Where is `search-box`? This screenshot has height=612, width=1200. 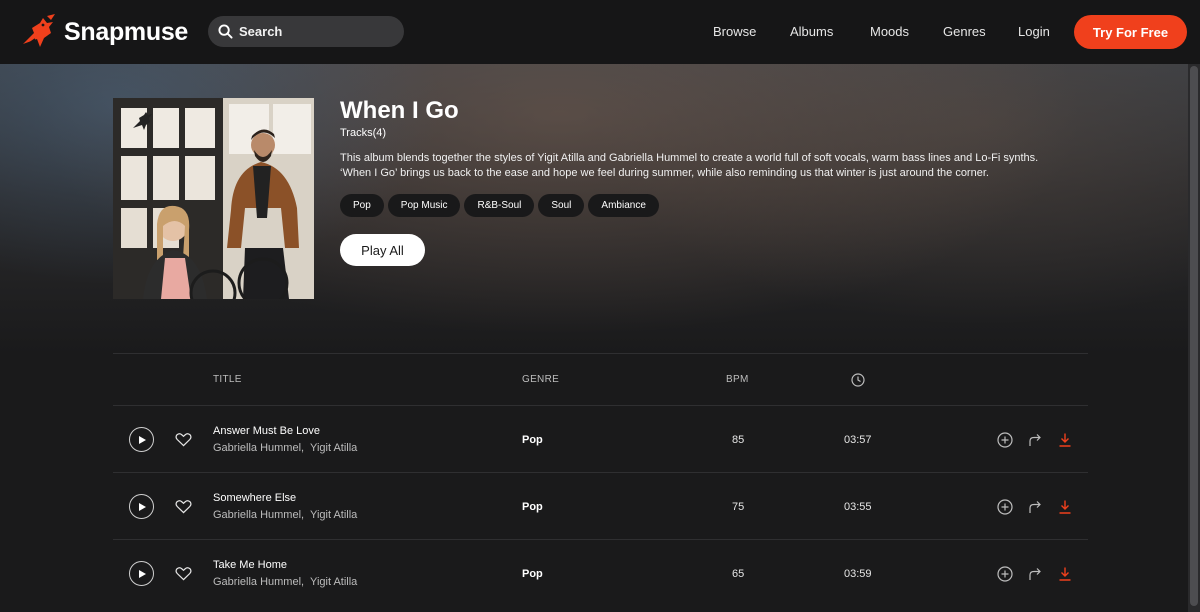
search-box is located at coordinates (306, 31).